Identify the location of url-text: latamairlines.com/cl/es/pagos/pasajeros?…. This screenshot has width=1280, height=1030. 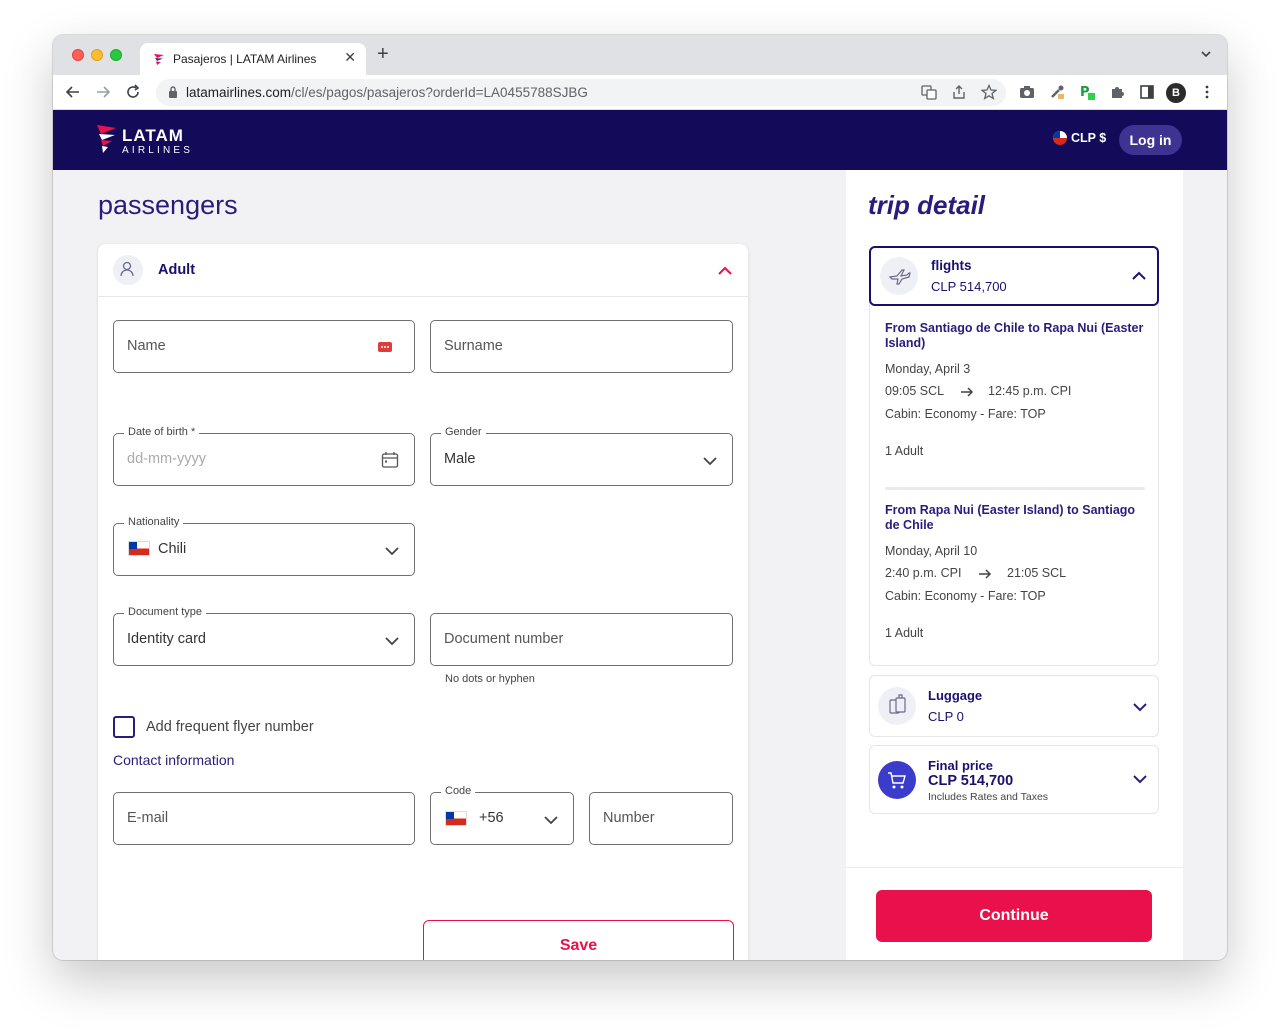
(387, 92).